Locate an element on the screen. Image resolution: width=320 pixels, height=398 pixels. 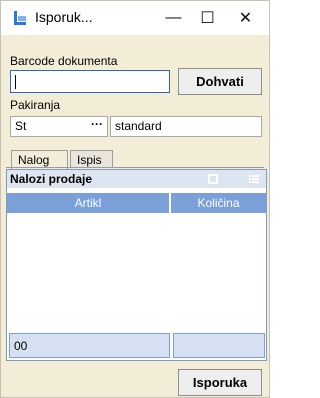
barcode-input is located at coordinates (90, 81).